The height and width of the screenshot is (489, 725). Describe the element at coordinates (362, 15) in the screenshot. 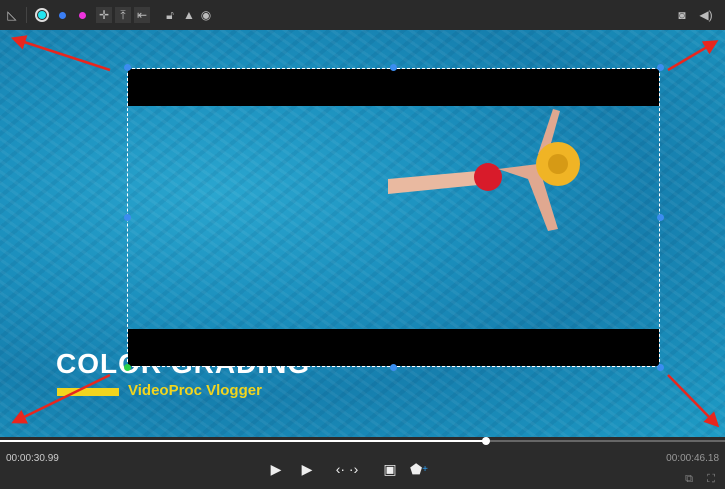

I see `preview-toolbar: ◺ ✛ ⤒ ⇤ 🔓︎ ▲ ◉ ◙ ◀)` at that location.